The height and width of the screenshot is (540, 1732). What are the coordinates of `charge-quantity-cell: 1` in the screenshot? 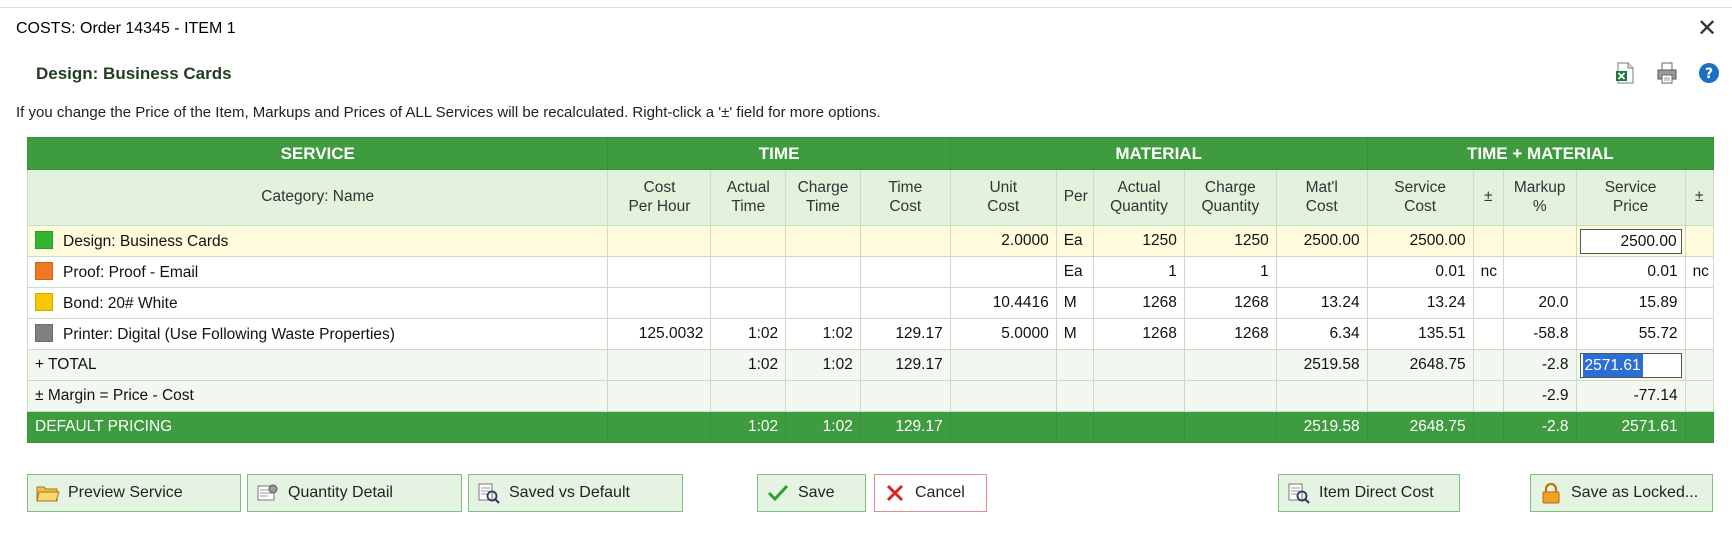 It's located at (1230, 272).